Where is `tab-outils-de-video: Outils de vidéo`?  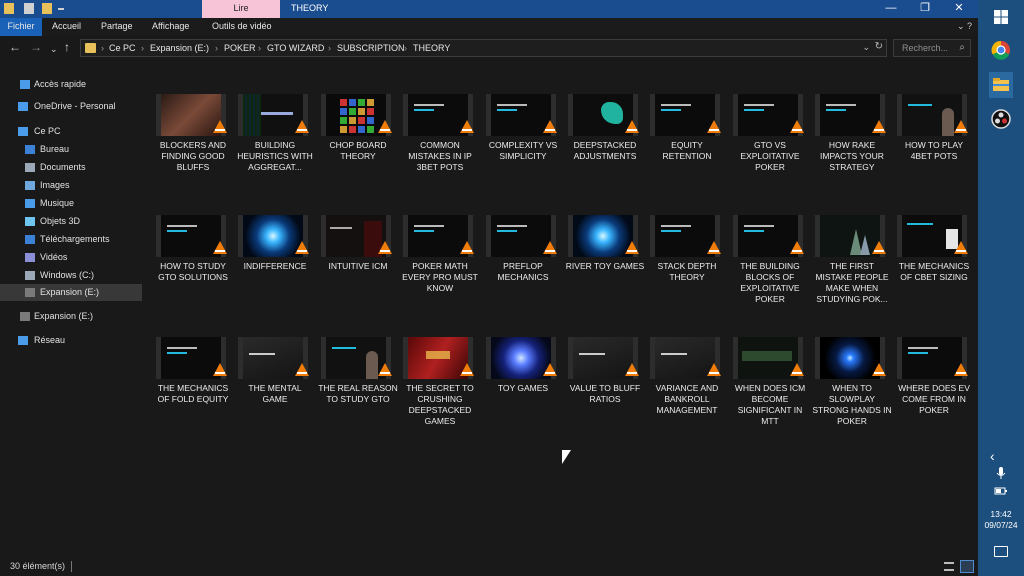
tab-outils-de-video: Outils de vidéo is located at coordinates (242, 27).